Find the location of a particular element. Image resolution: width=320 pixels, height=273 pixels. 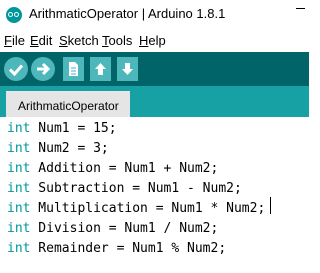

tab-arithmaticoperator: ArithmaticOperator is located at coordinates (68, 104).